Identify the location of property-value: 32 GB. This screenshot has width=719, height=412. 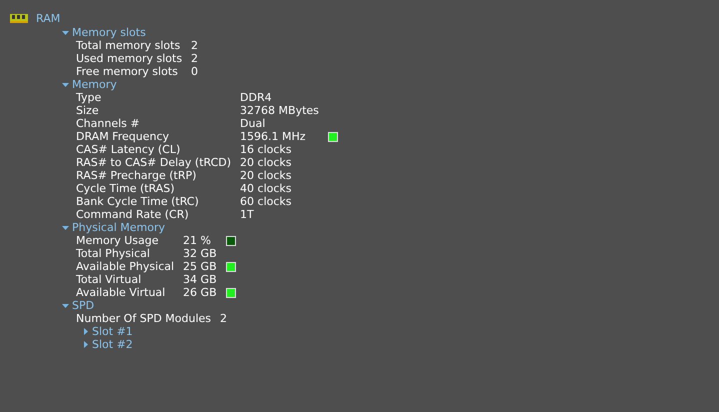
(200, 253).